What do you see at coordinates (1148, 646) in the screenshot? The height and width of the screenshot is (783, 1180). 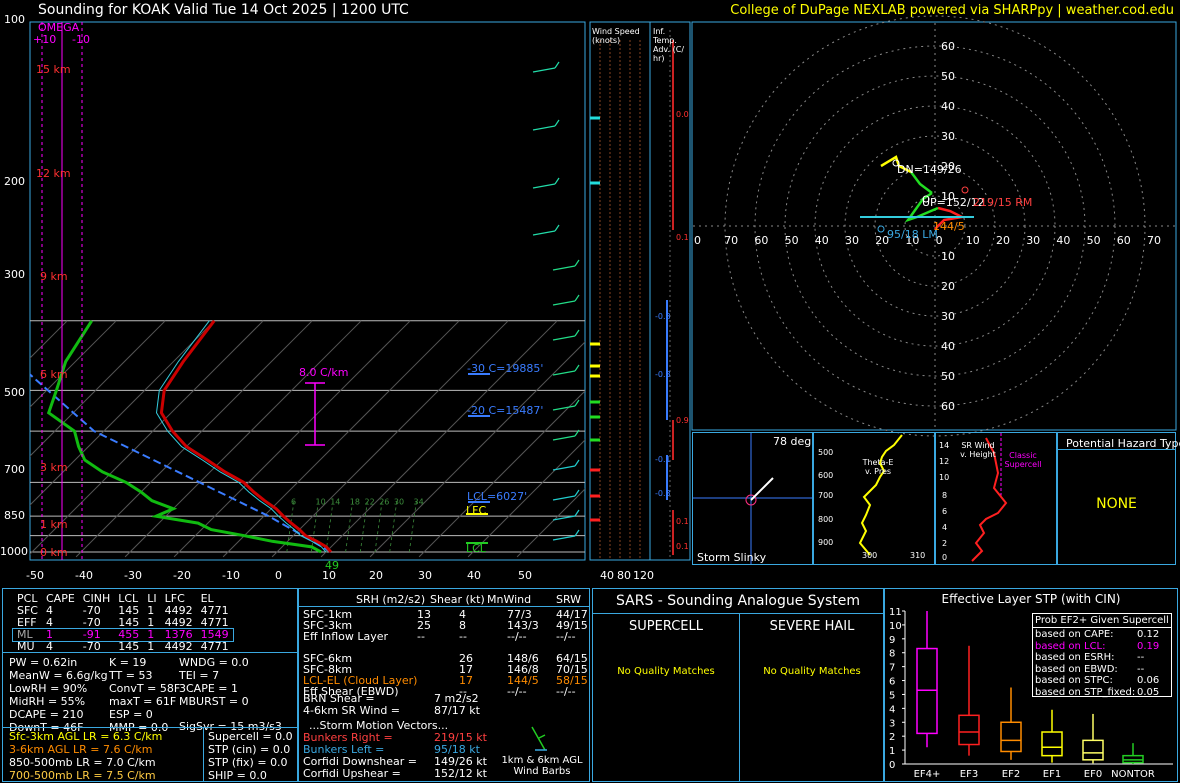 I see `legend-value: 0.19` at bounding box center [1148, 646].